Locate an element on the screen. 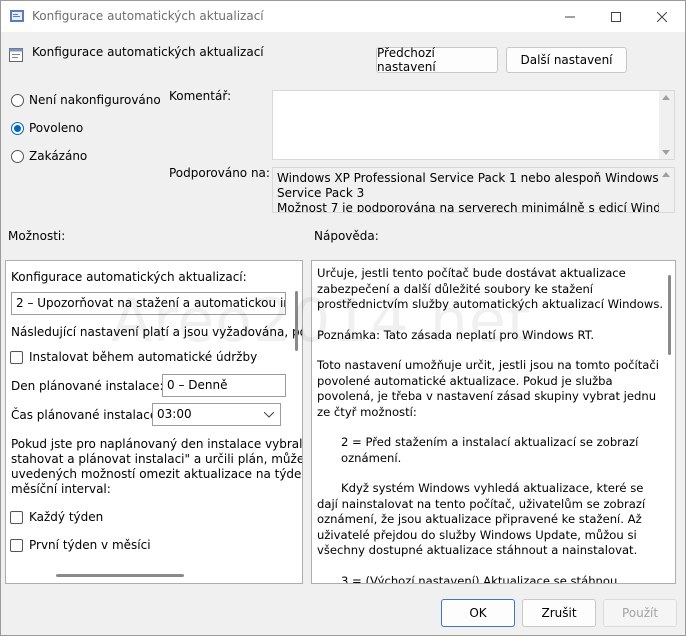 The width and height of the screenshot is (686, 636). day-label: Den plánované instalace: is located at coordinates (87, 386).